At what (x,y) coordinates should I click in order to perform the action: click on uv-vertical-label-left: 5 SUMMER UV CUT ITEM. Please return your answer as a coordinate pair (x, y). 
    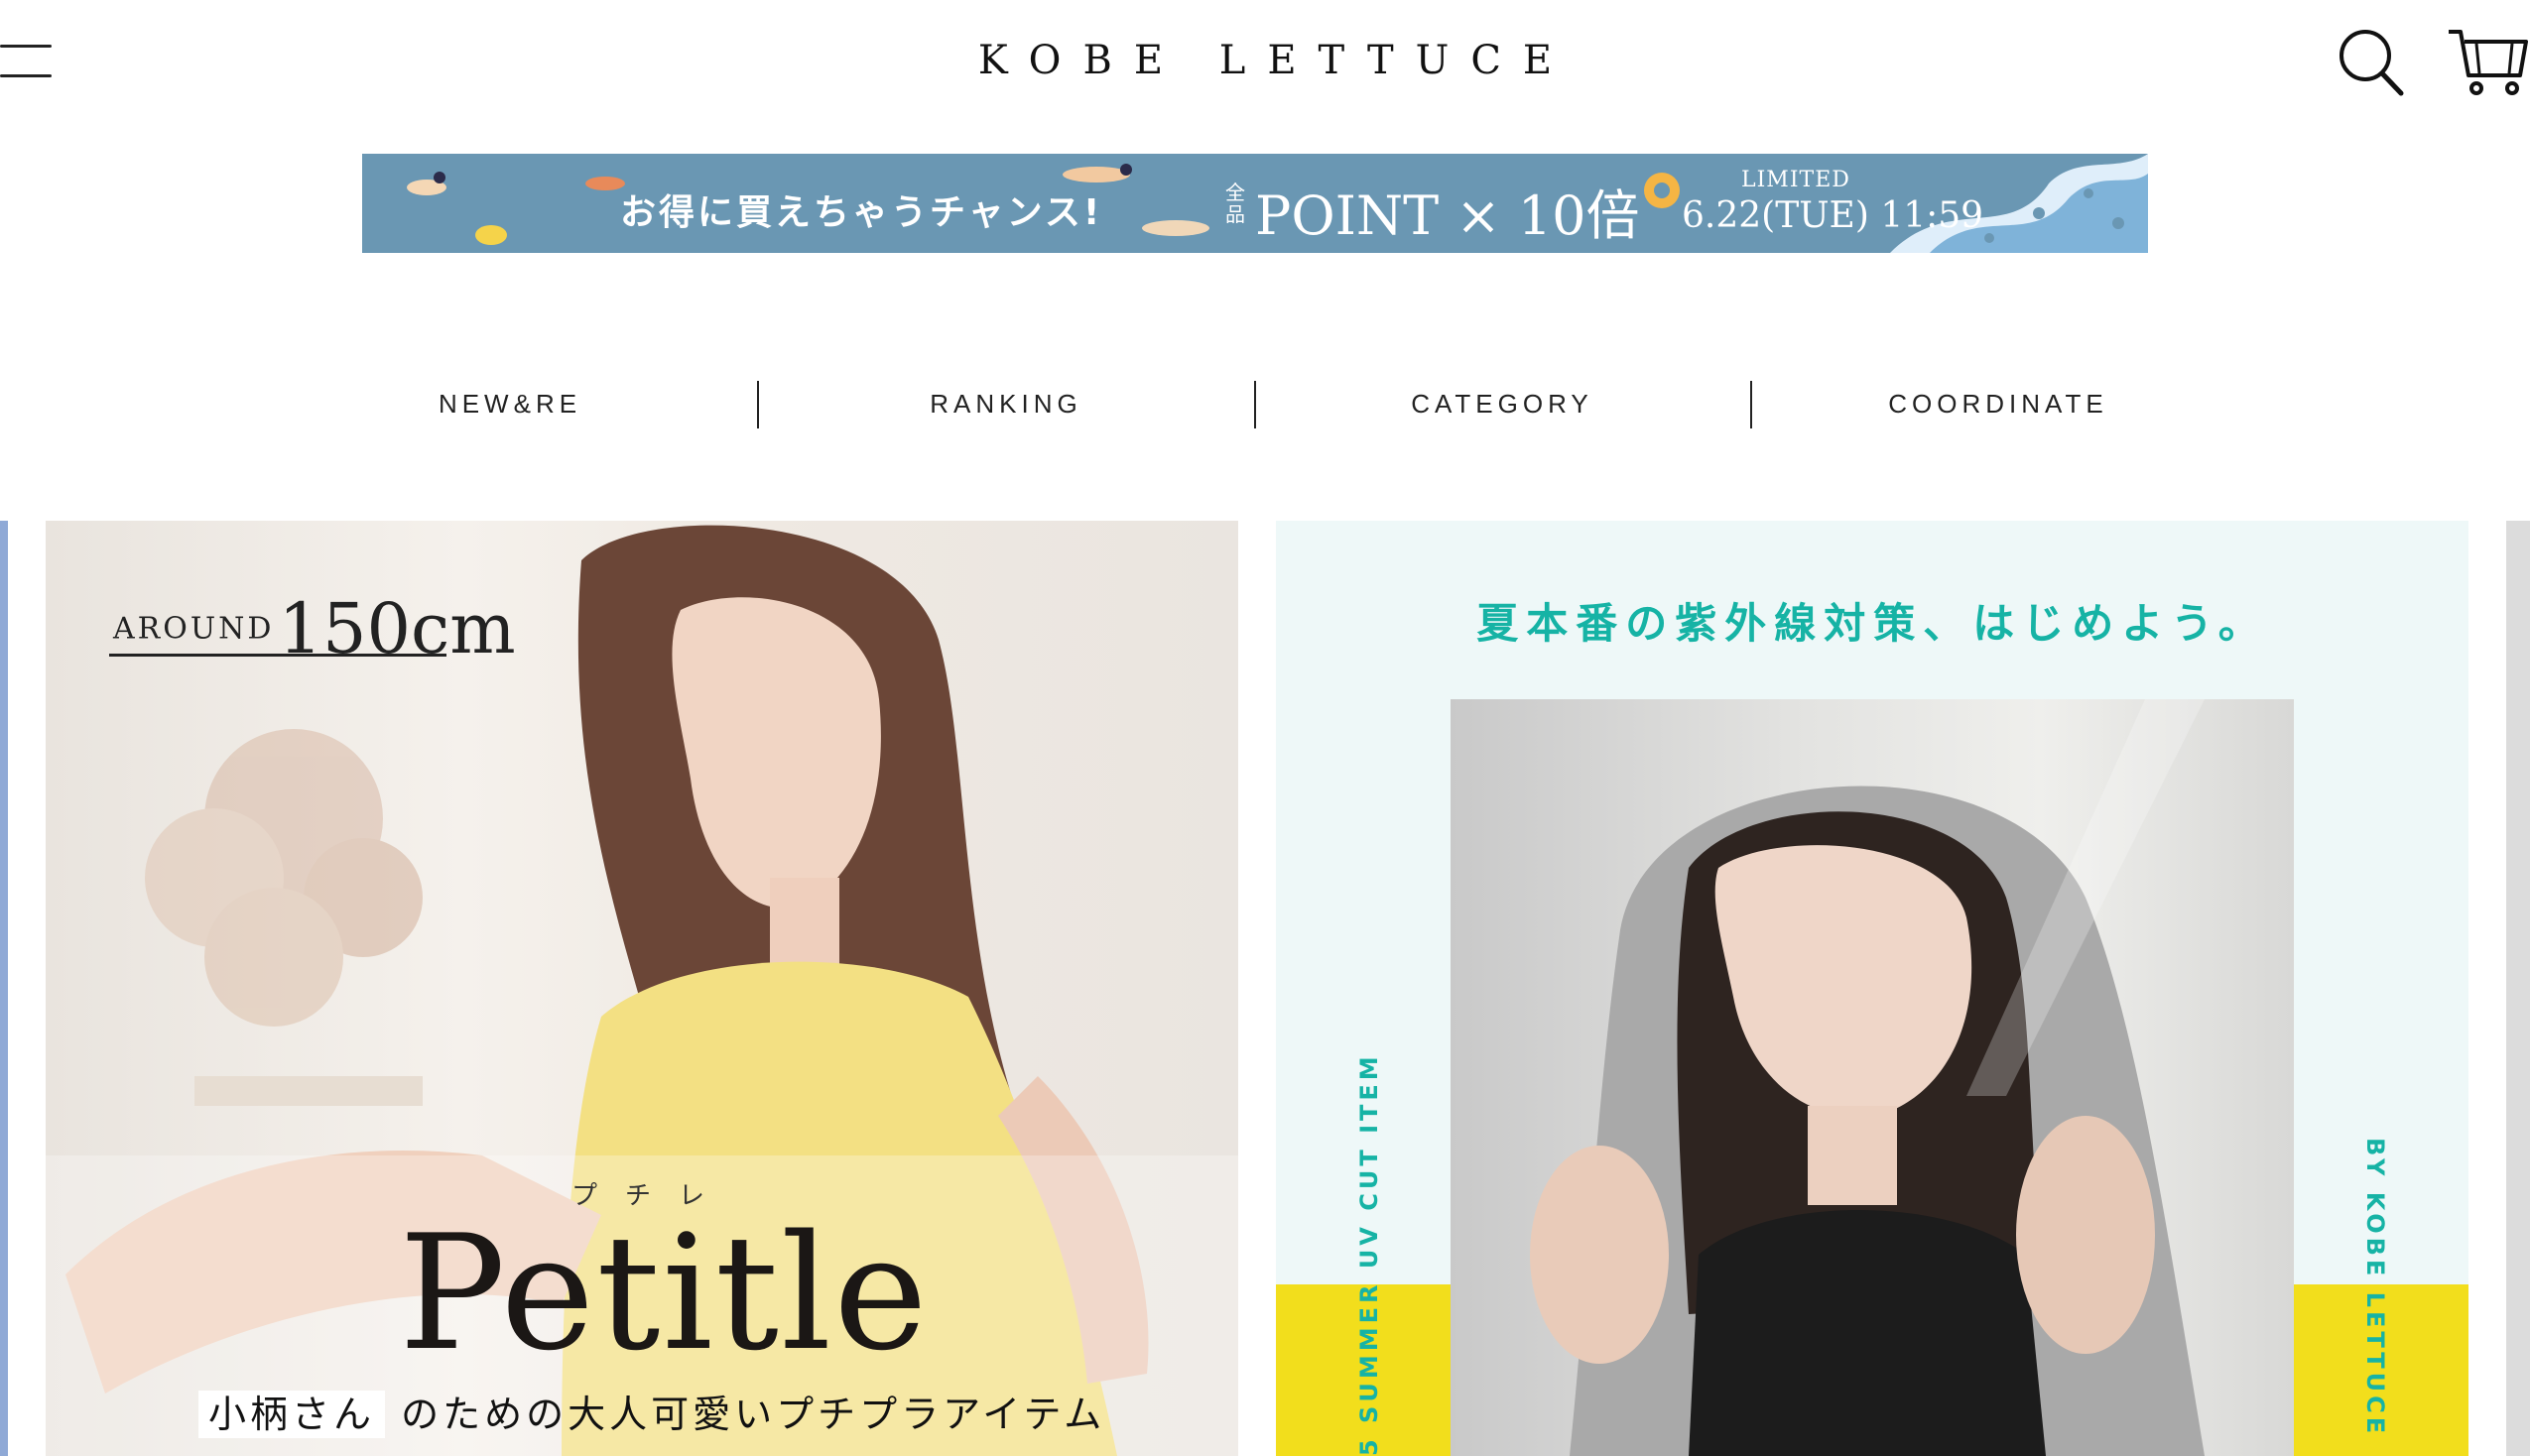
    Looking at the image, I should click on (1369, 1254).